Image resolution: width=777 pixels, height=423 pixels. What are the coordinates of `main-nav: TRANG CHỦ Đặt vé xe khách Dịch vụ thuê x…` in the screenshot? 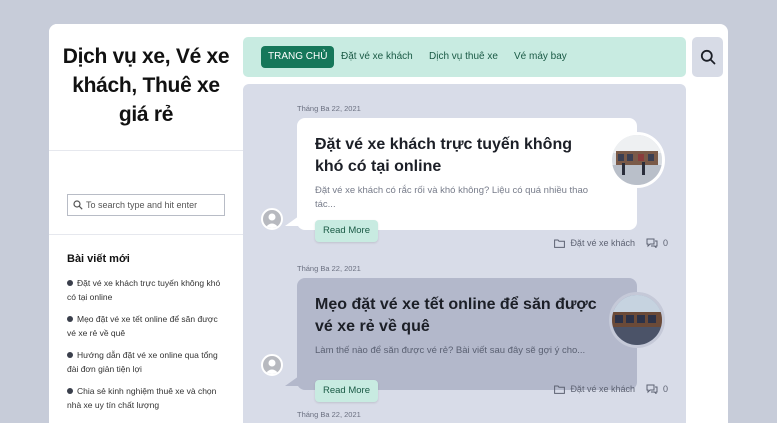 It's located at (464, 57).